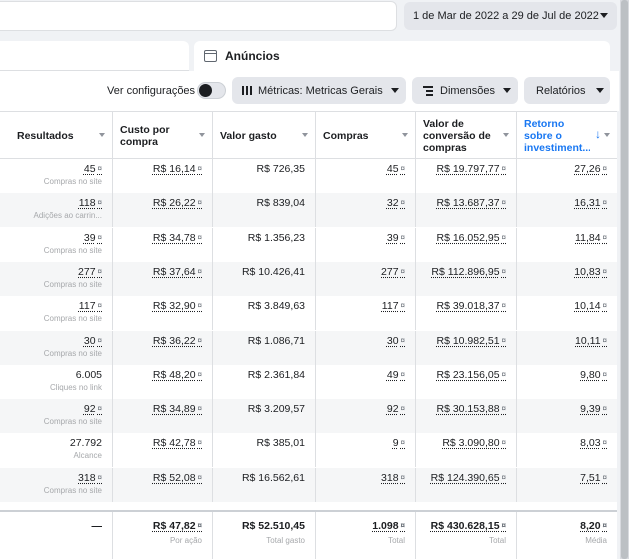  Describe the element at coordinates (163, 244) in the screenshot. I see `cost-per-purchase-cell: R$ 34,78 ¤` at that location.